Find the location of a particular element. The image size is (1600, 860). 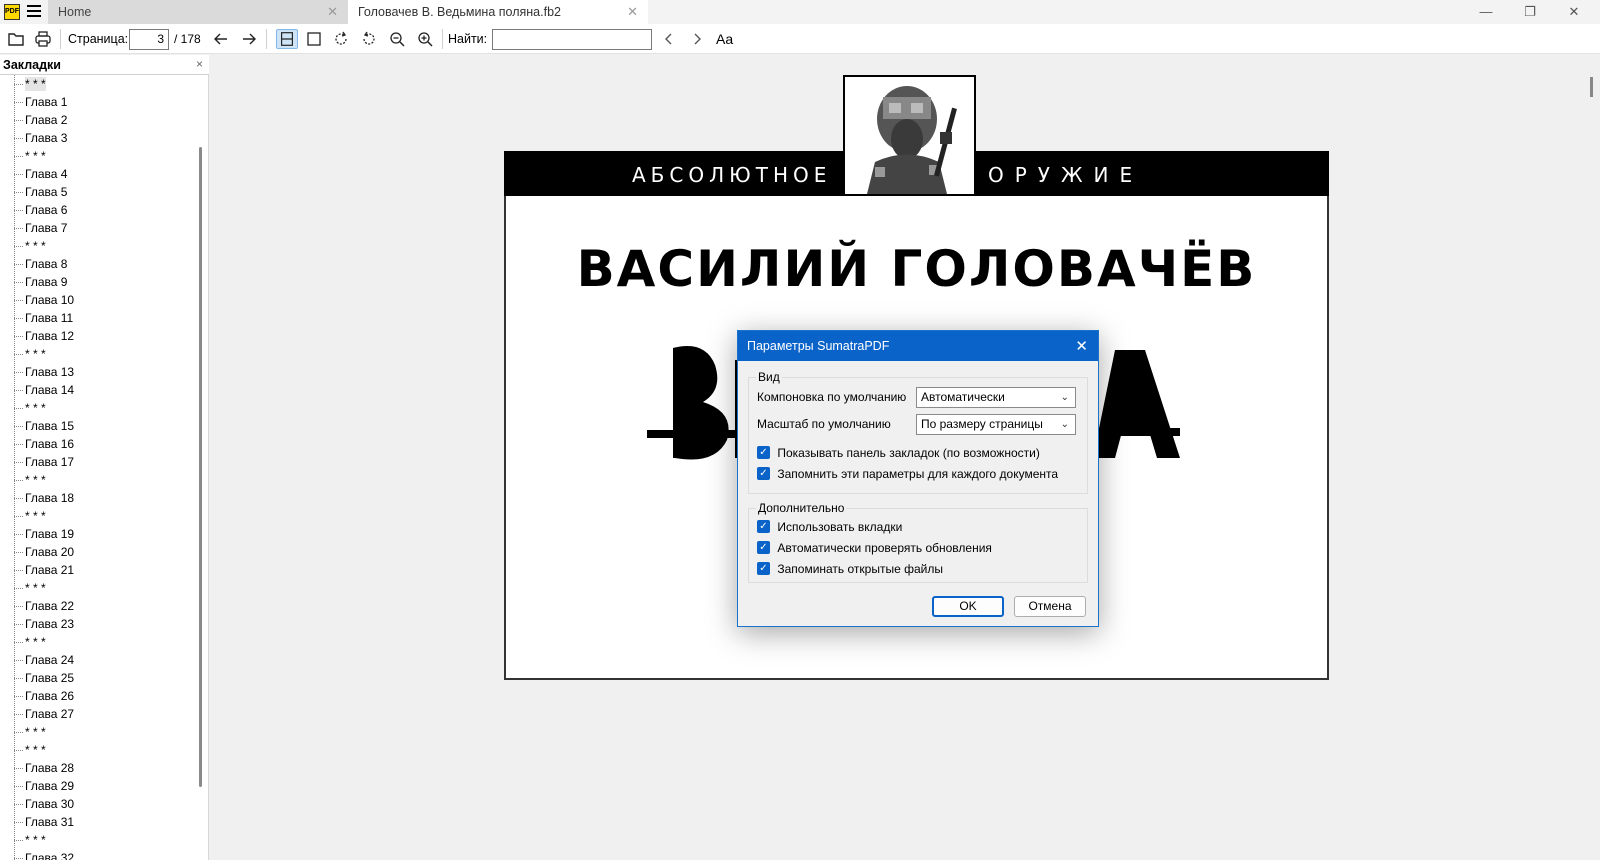

use-tabs-checkbox: ✓ is located at coordinates (763, 527).